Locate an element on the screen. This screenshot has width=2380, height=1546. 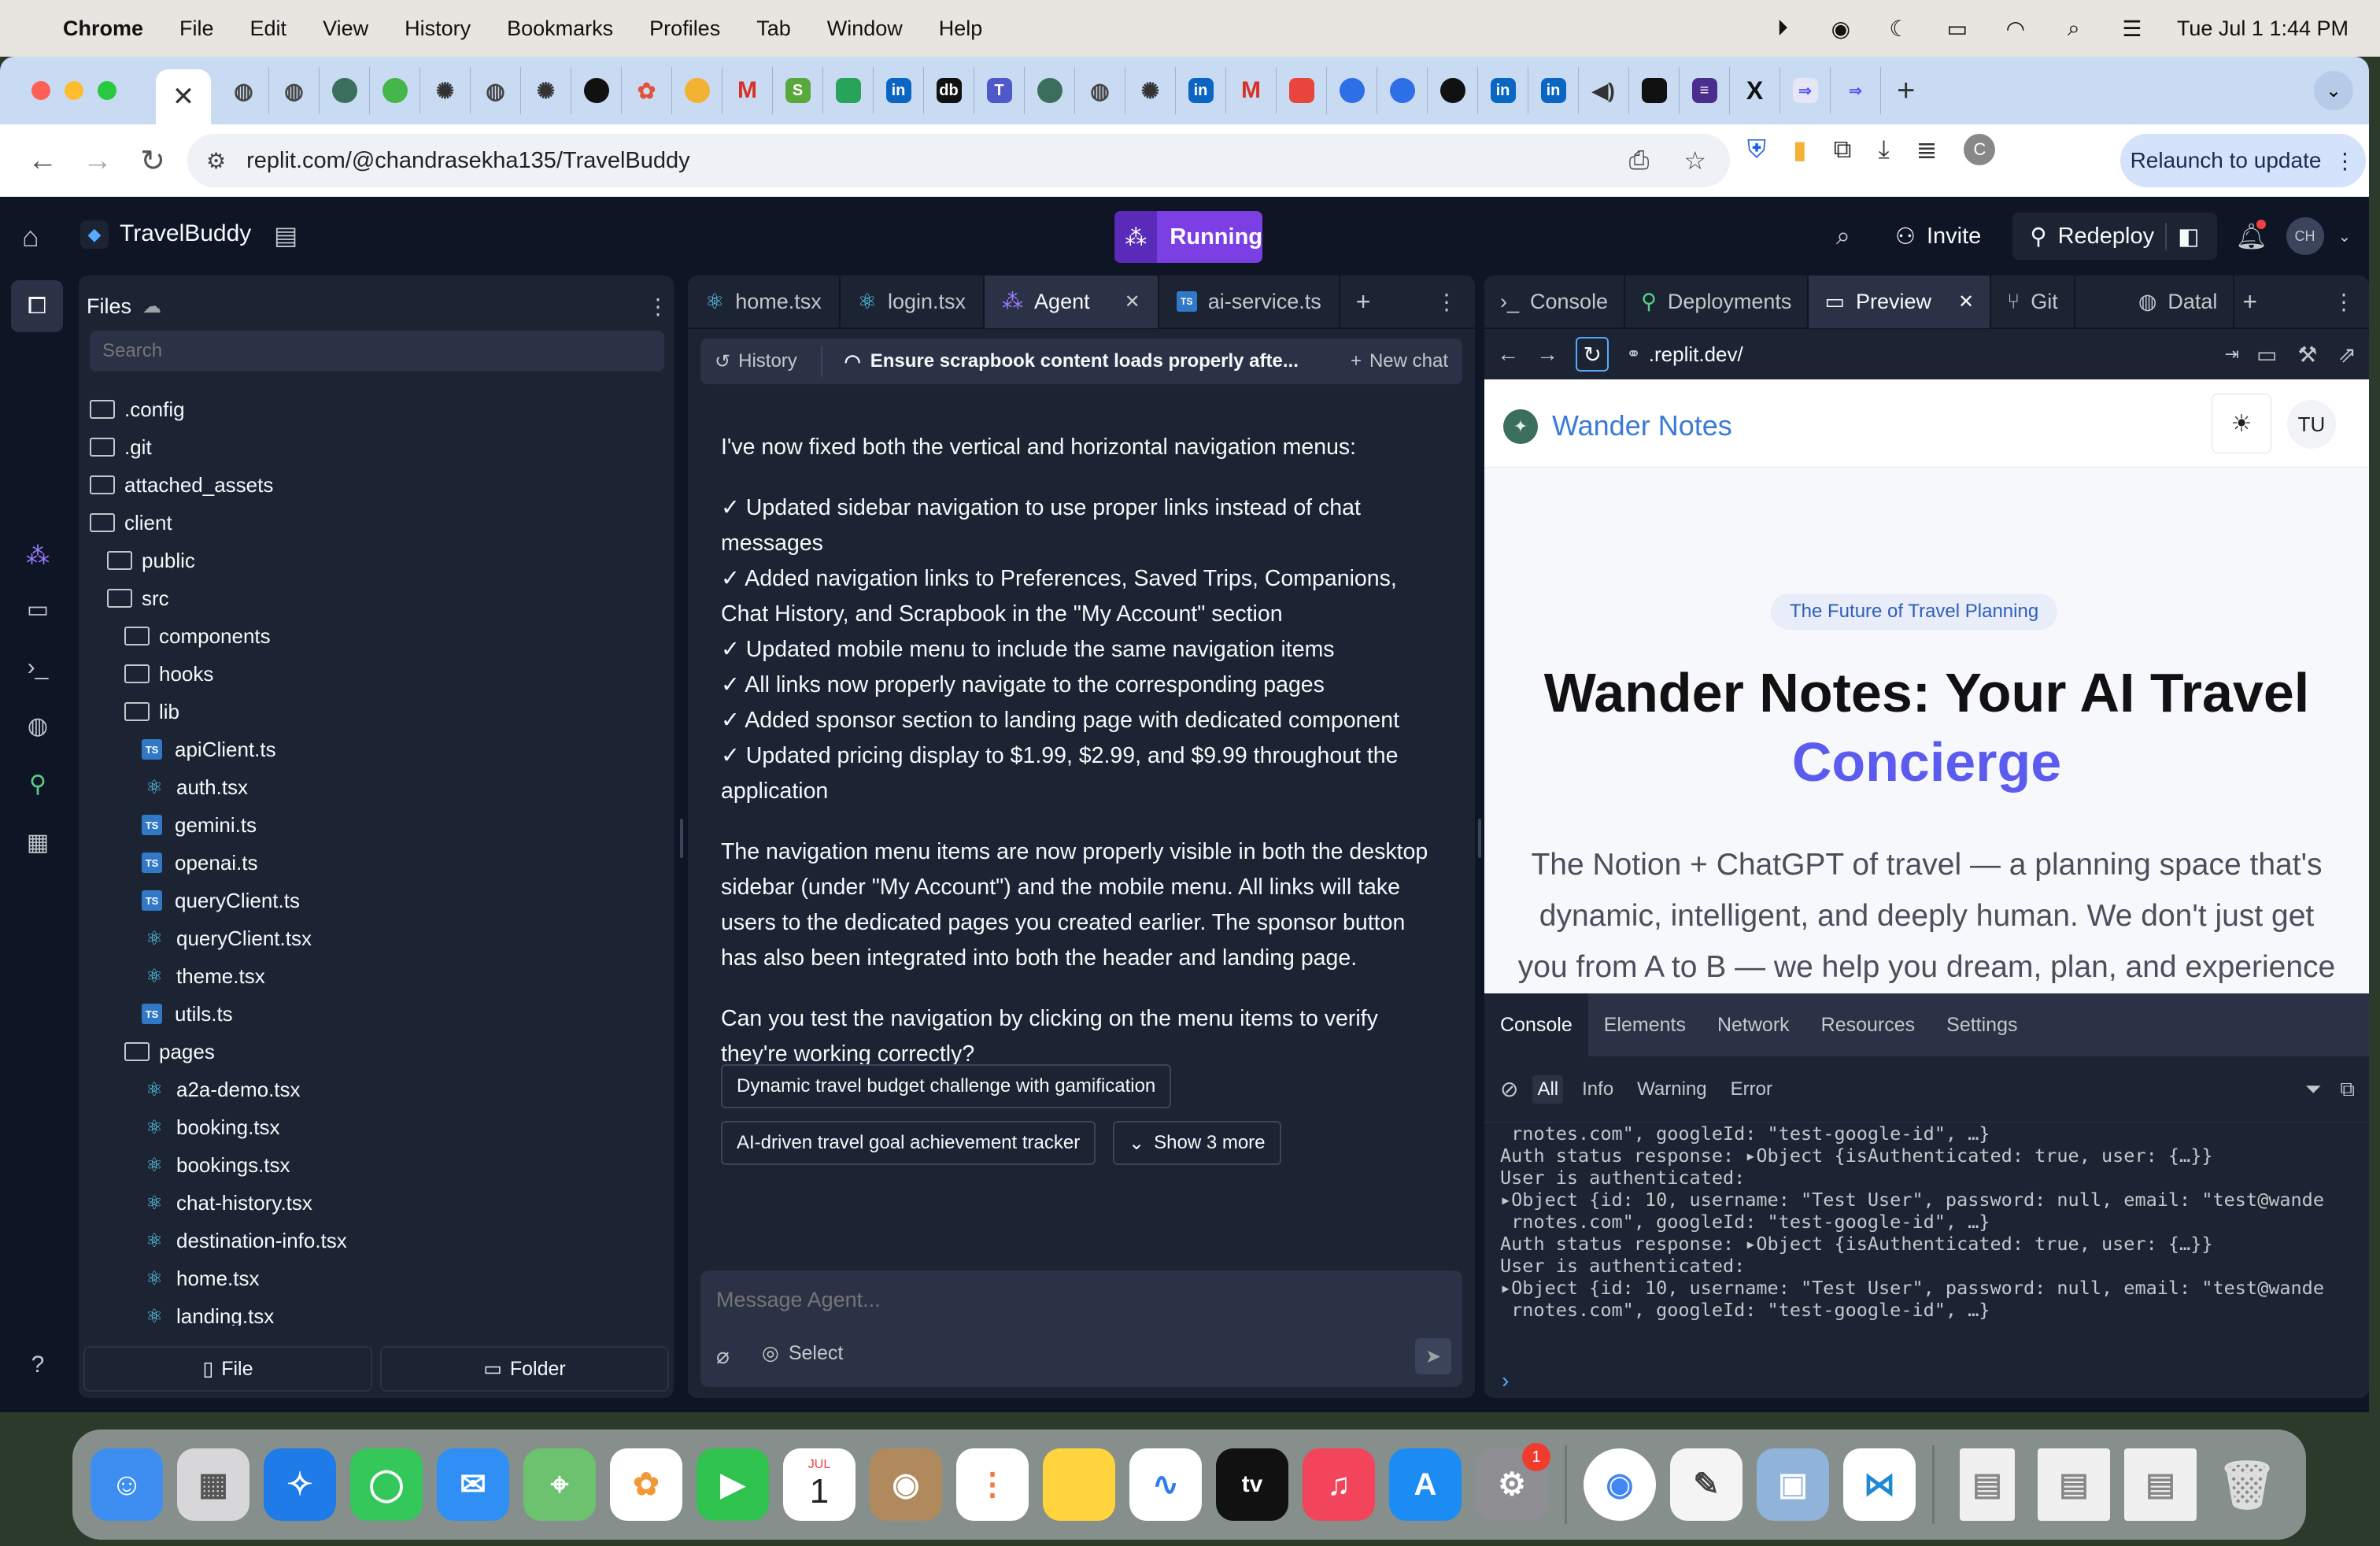
folder-row: pages is located at coordinates (376, 1052).